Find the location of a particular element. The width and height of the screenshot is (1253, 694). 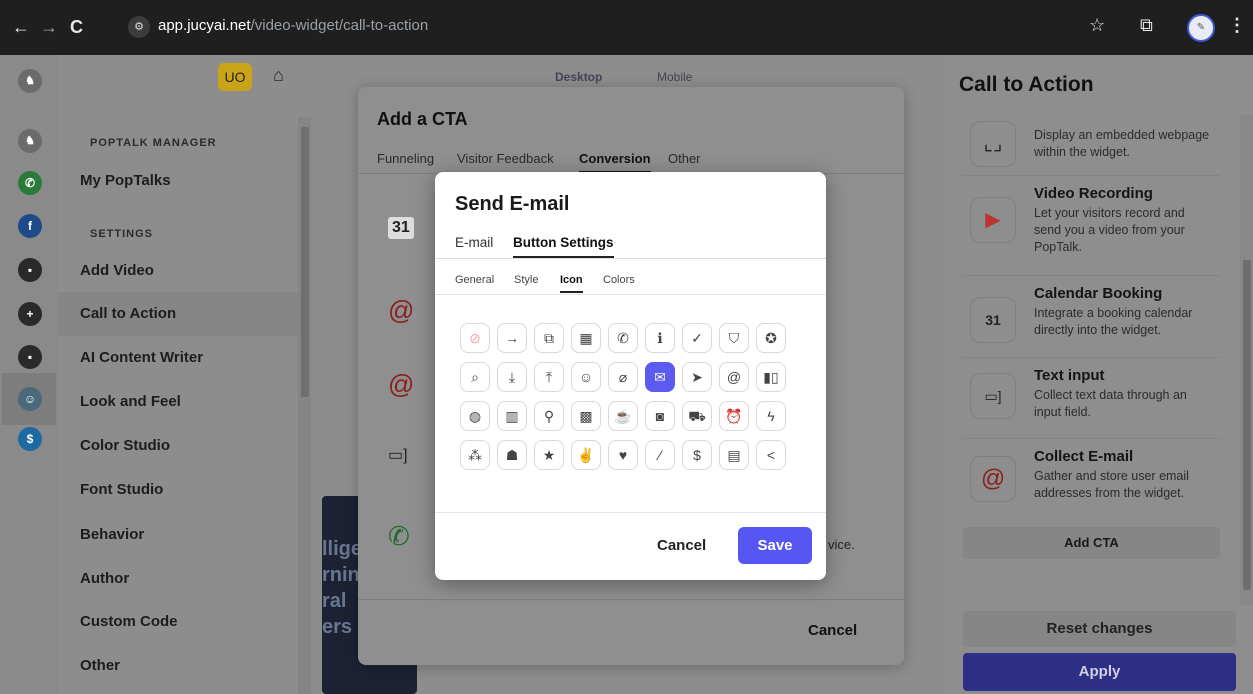

forward-icon: → is located at coordinates (49, 27).